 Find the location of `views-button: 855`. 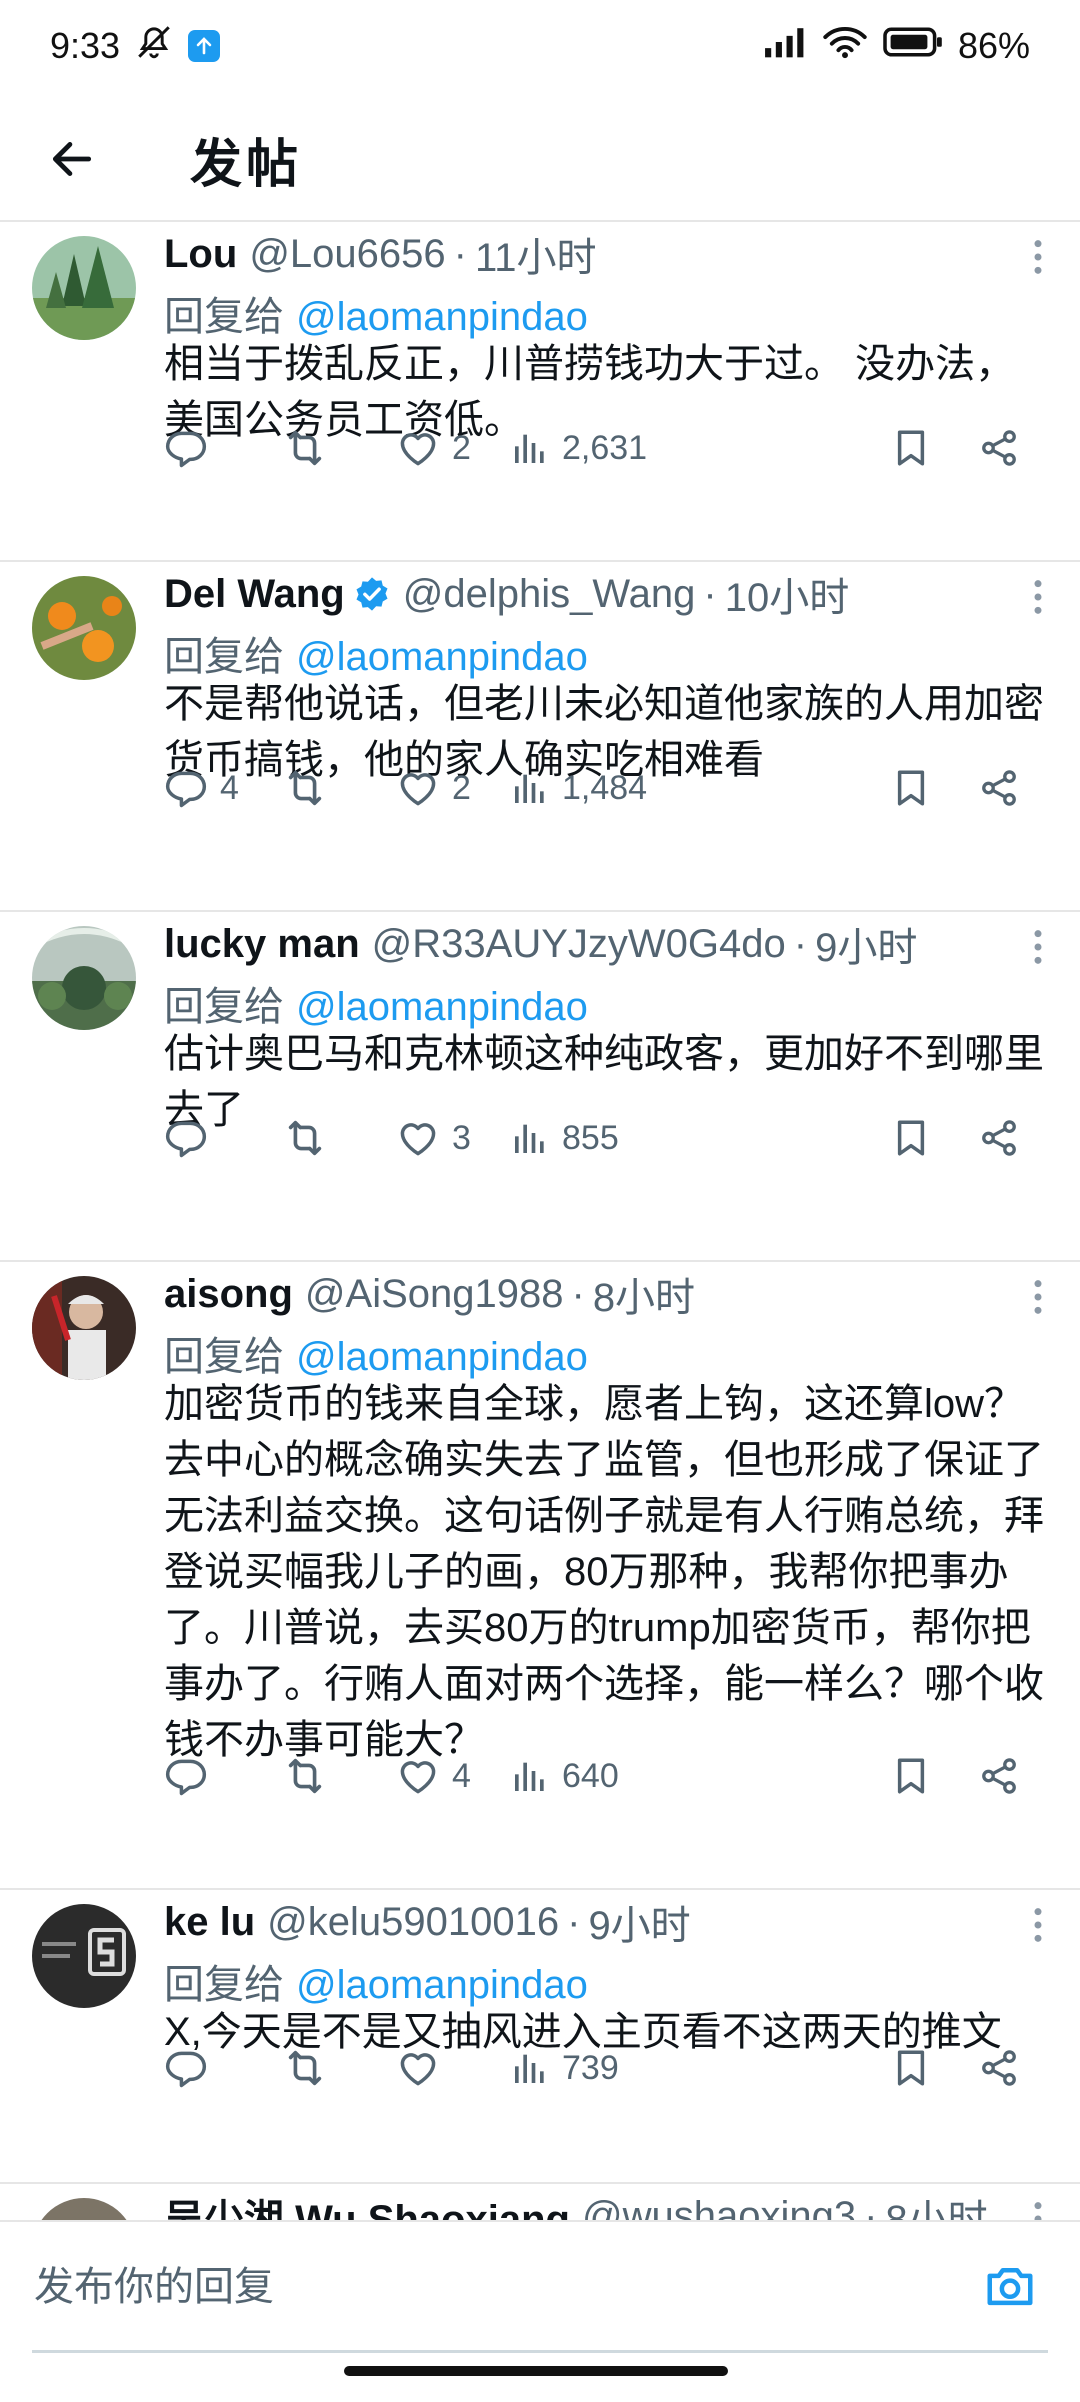

views-button: 855 is located at coordinates (564, 1138).